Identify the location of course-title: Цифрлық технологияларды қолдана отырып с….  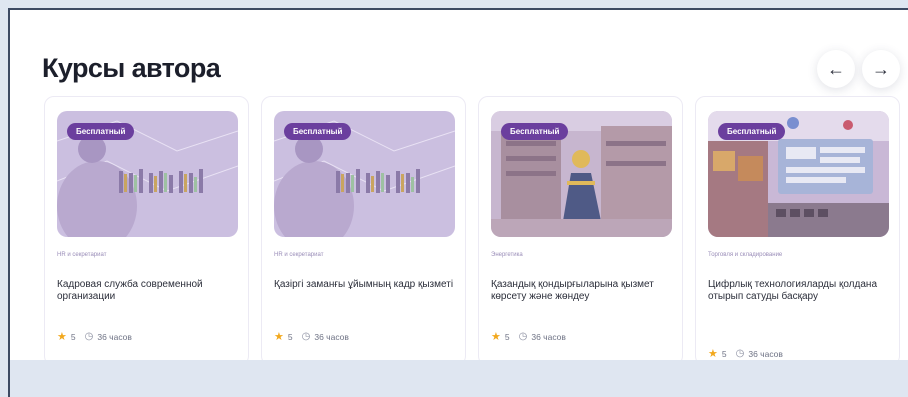
(798, 291).